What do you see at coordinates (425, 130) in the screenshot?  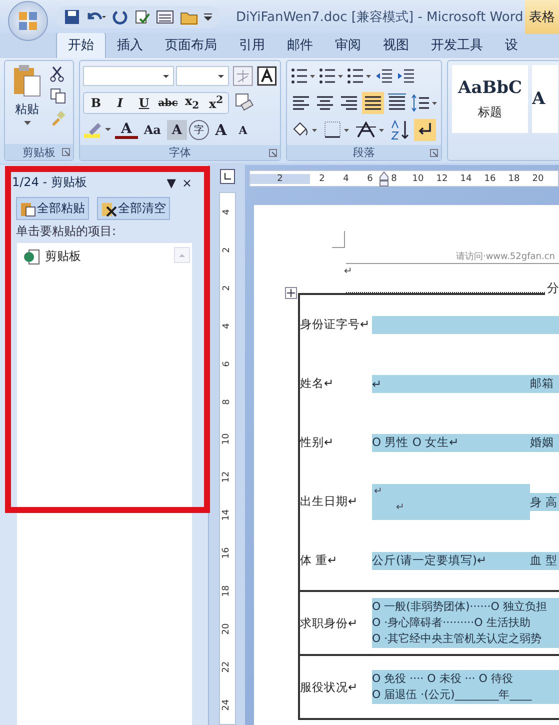 I see `show-marks-icon` at bounding box center [425, 130].